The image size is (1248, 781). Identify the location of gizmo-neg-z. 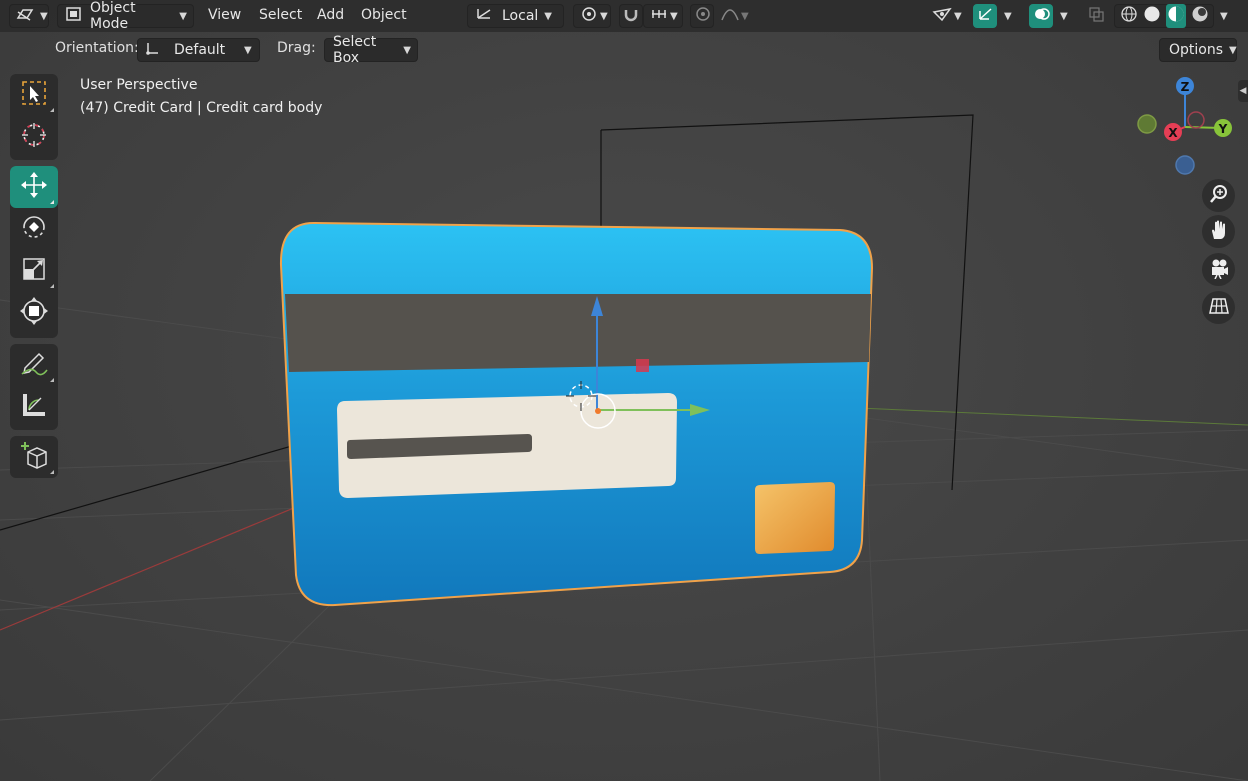
(1185, 165).